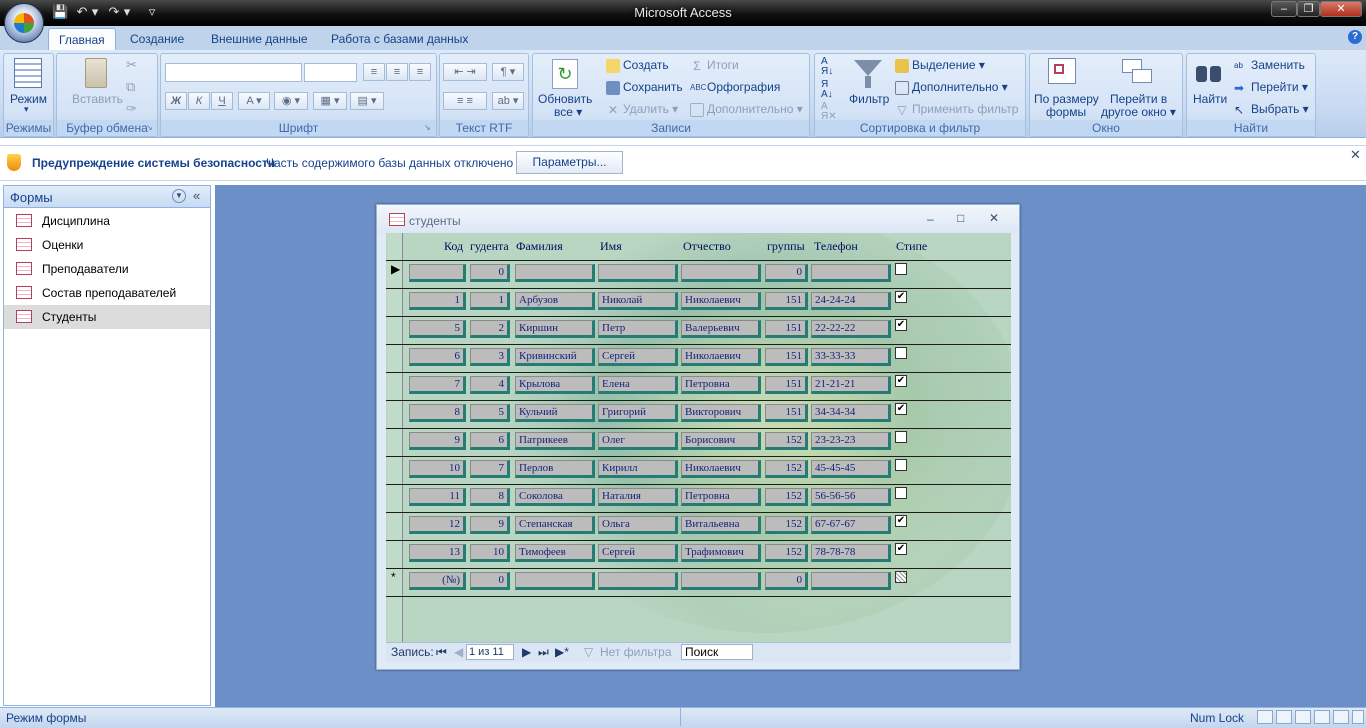 Image resolution: width=1366 pixels, height=728 pixels. Describe the element at coordinates (851, 553) in the screenshot. I see `field-phone: 78-78-78` at that location.